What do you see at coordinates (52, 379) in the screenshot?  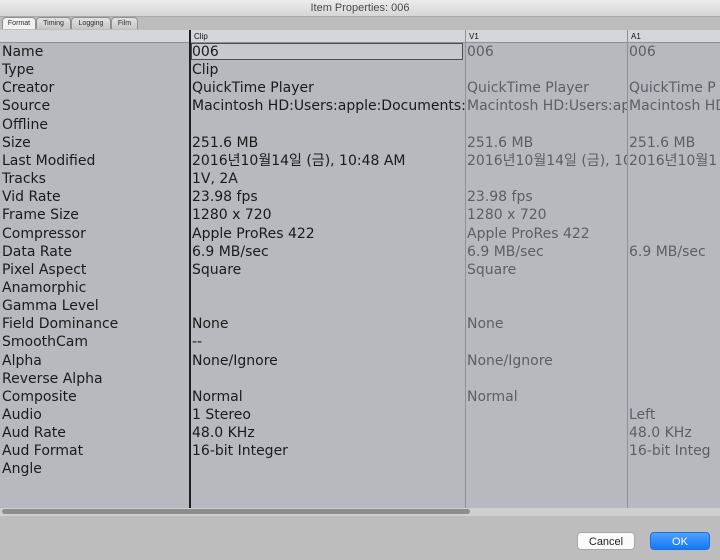 I see `property-label: Reverse Alpha` at bounding box center [52, 379].